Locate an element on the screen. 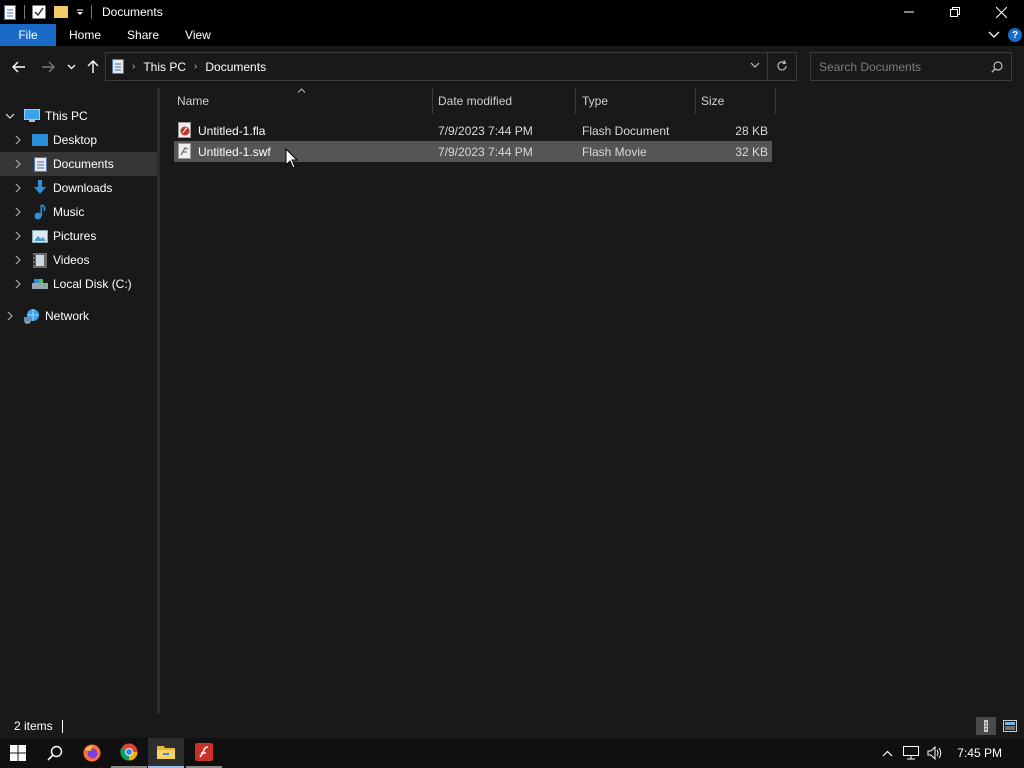 This screenshot has height=768, width=1024. forward-button is located at coordinates (48, 67).